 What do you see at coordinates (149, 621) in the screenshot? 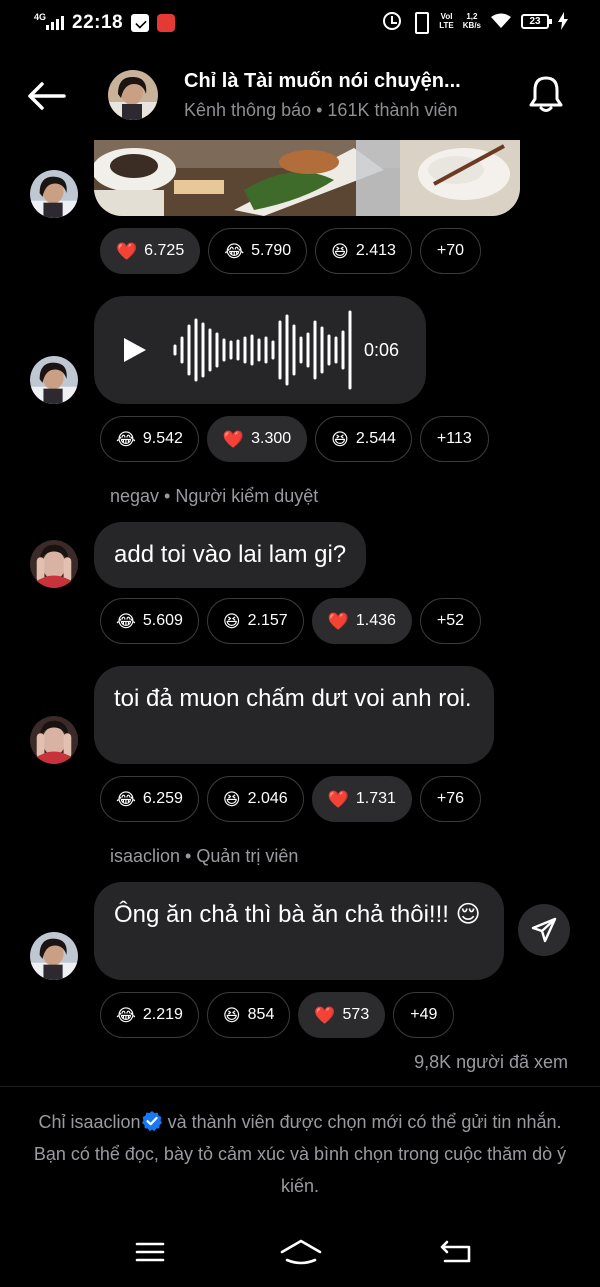
I see `reaction-chip: 😂 5.609` at bounding box center [149, 621].